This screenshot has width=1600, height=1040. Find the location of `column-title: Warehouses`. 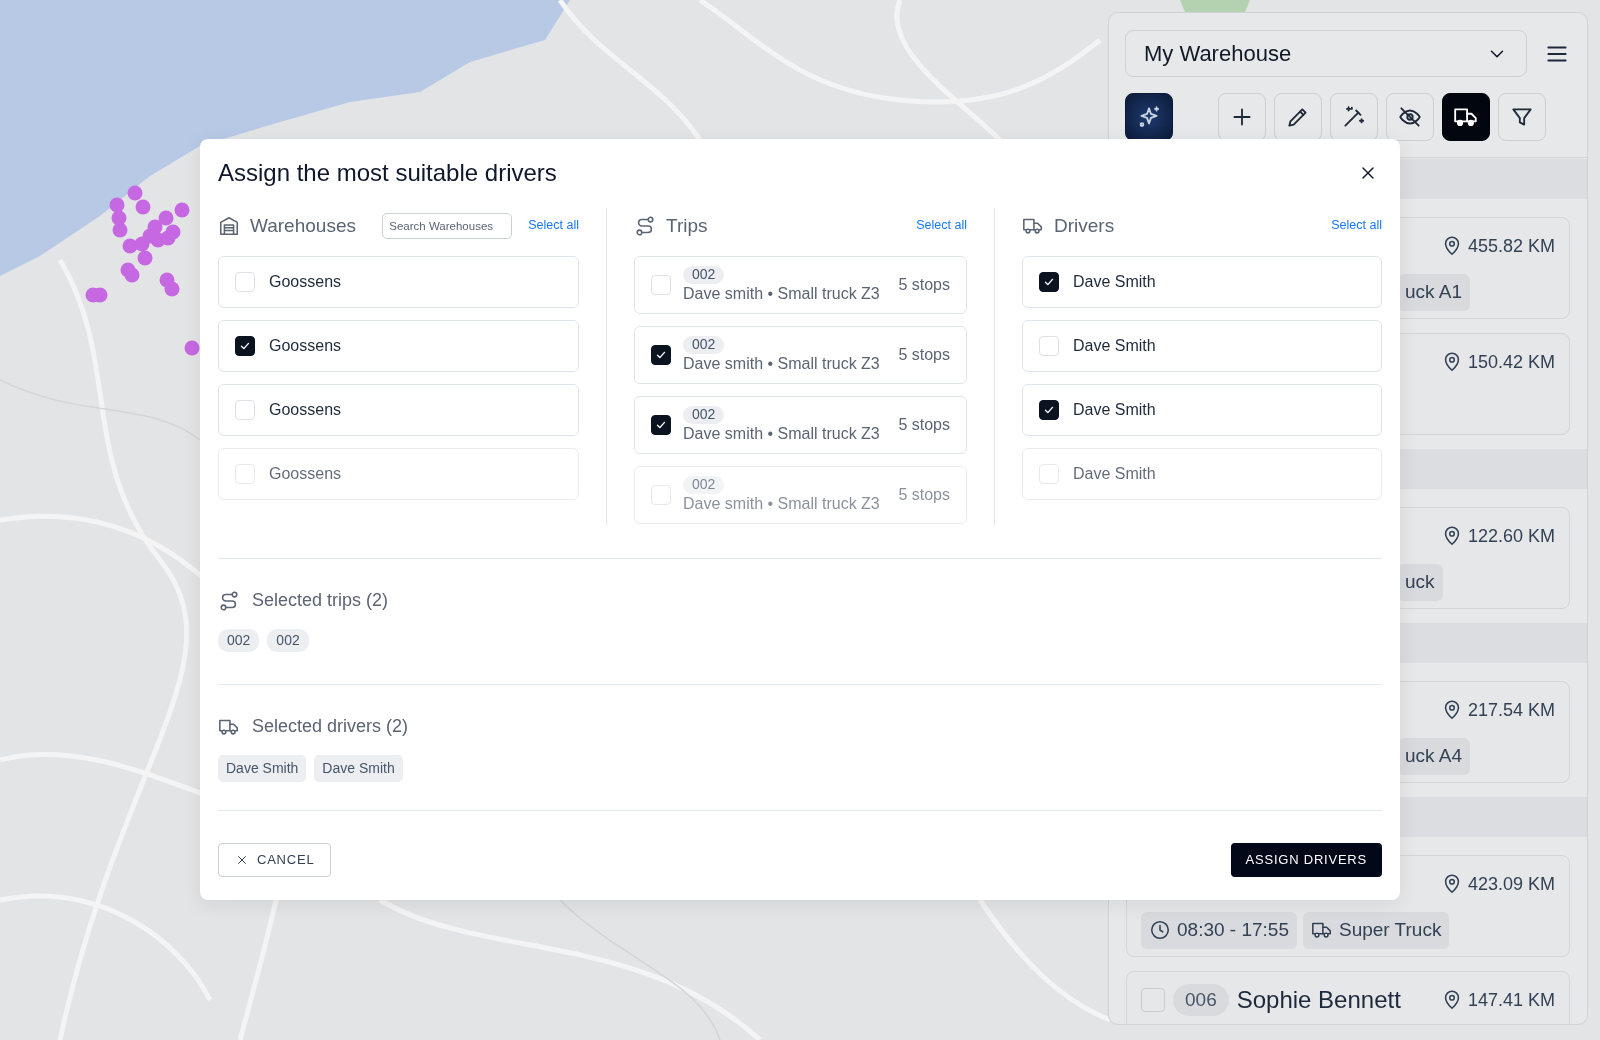

column-title: Warehouses is located at coordinates (303, 225).